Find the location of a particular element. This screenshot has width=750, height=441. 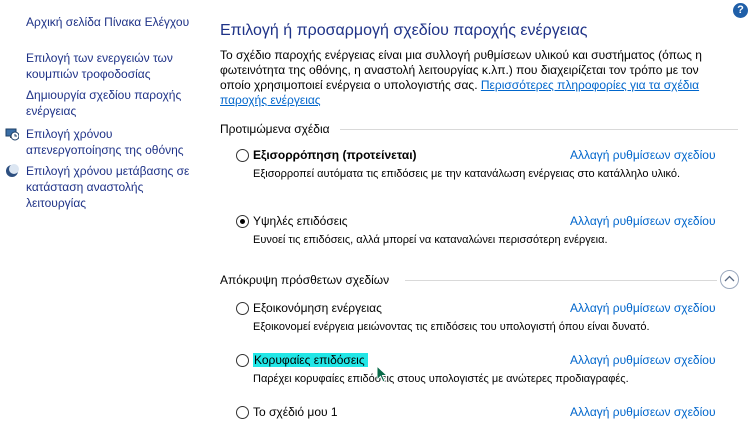

monitor-clock-icon is located at coordinates (12, 134).